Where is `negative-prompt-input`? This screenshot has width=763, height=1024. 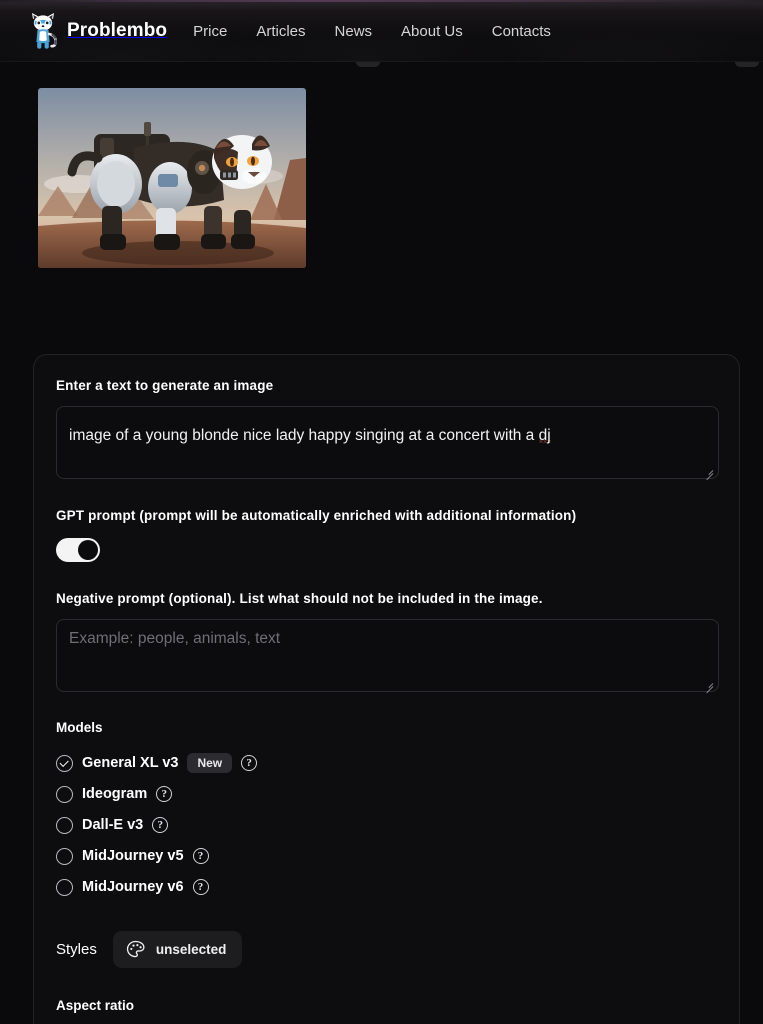 negative-prompt-input is located at coordinates (387, 655).